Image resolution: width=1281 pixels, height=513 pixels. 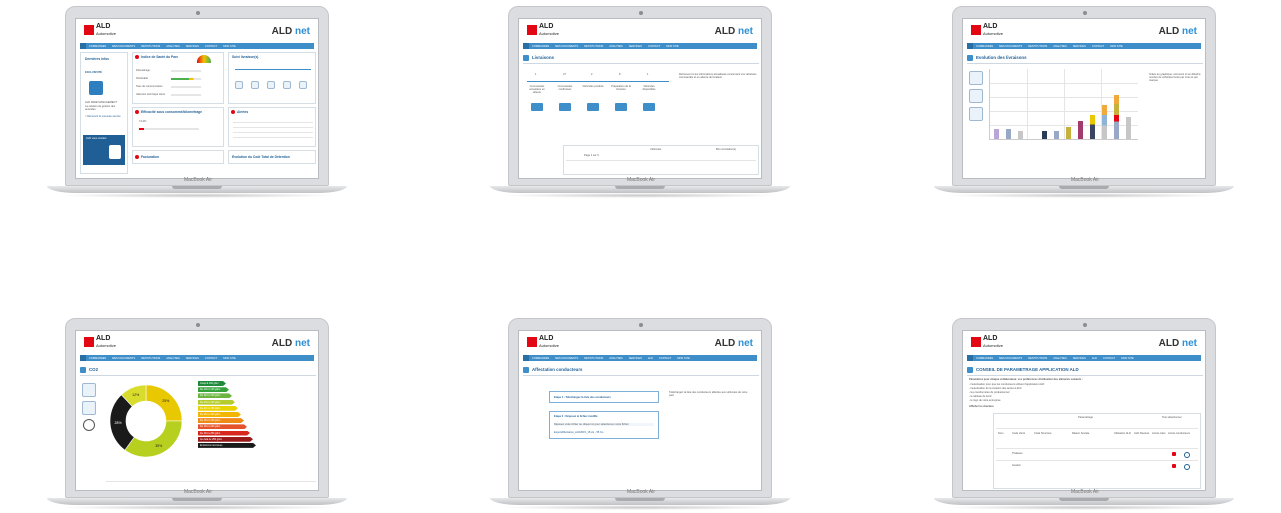 I want to click on gauge-icon, so click(x=204, y=59).